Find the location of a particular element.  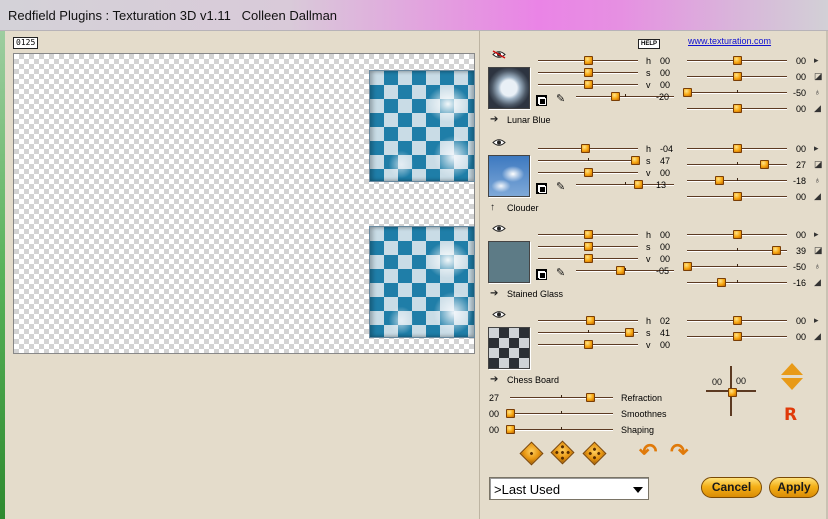

dice-five-button is located at coordinates (562, 452).